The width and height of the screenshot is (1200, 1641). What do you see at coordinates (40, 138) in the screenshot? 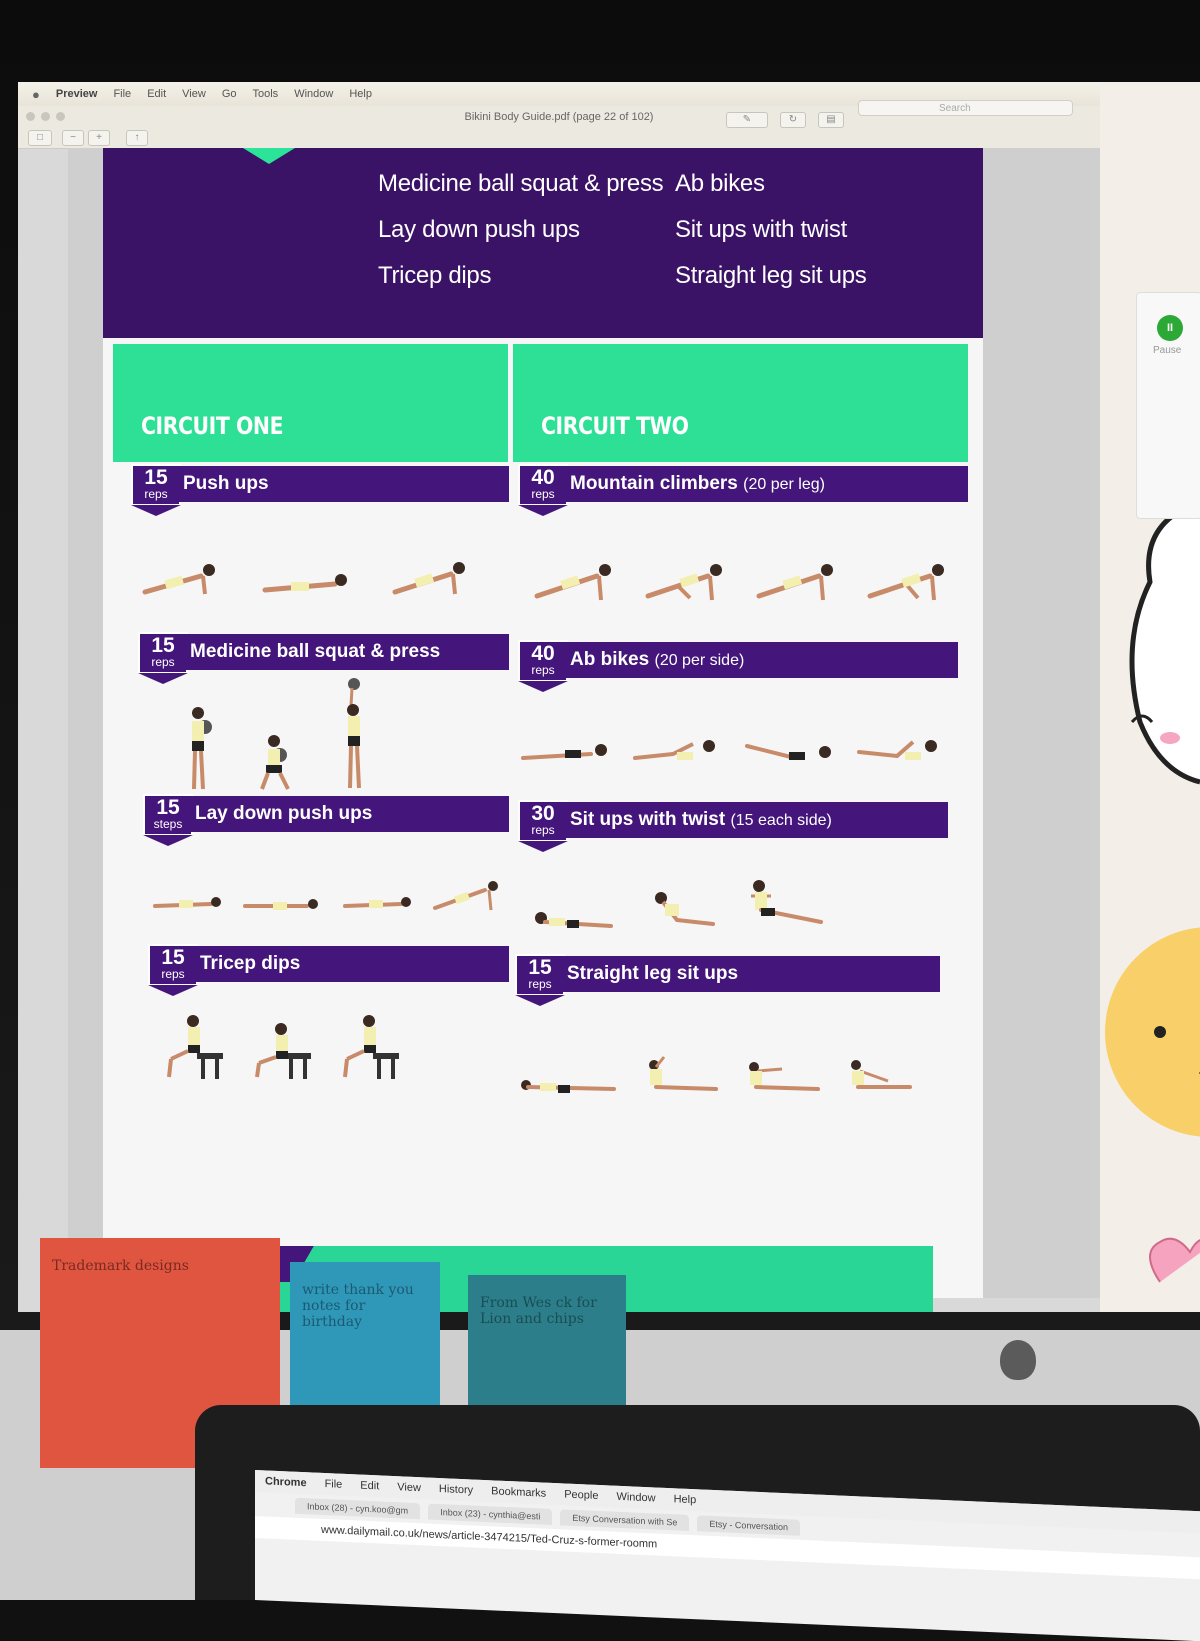
I see `sidebar-toggle-icon: □` at bounding box center [40, 138].